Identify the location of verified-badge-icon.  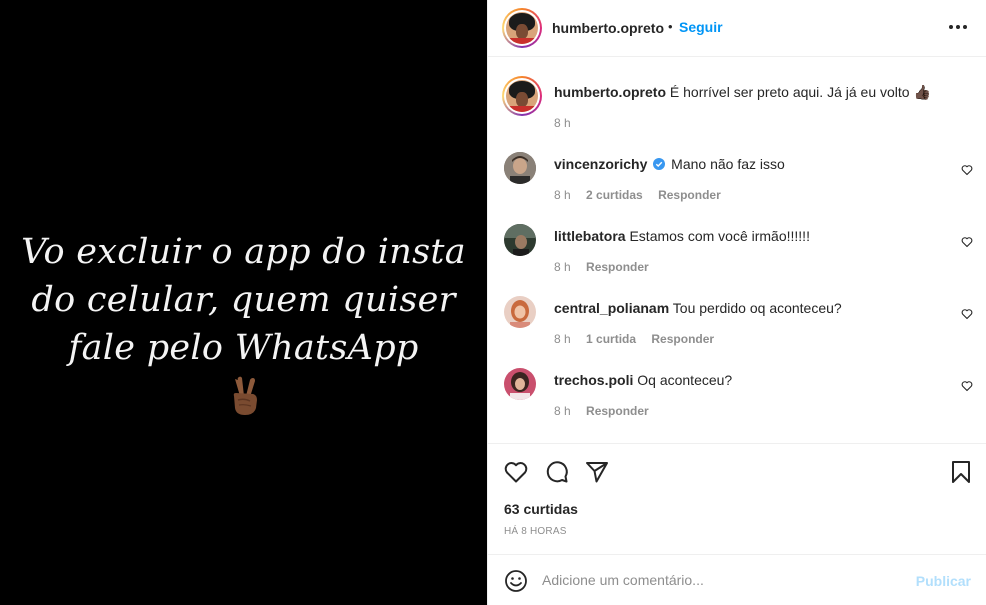
(659, 164).